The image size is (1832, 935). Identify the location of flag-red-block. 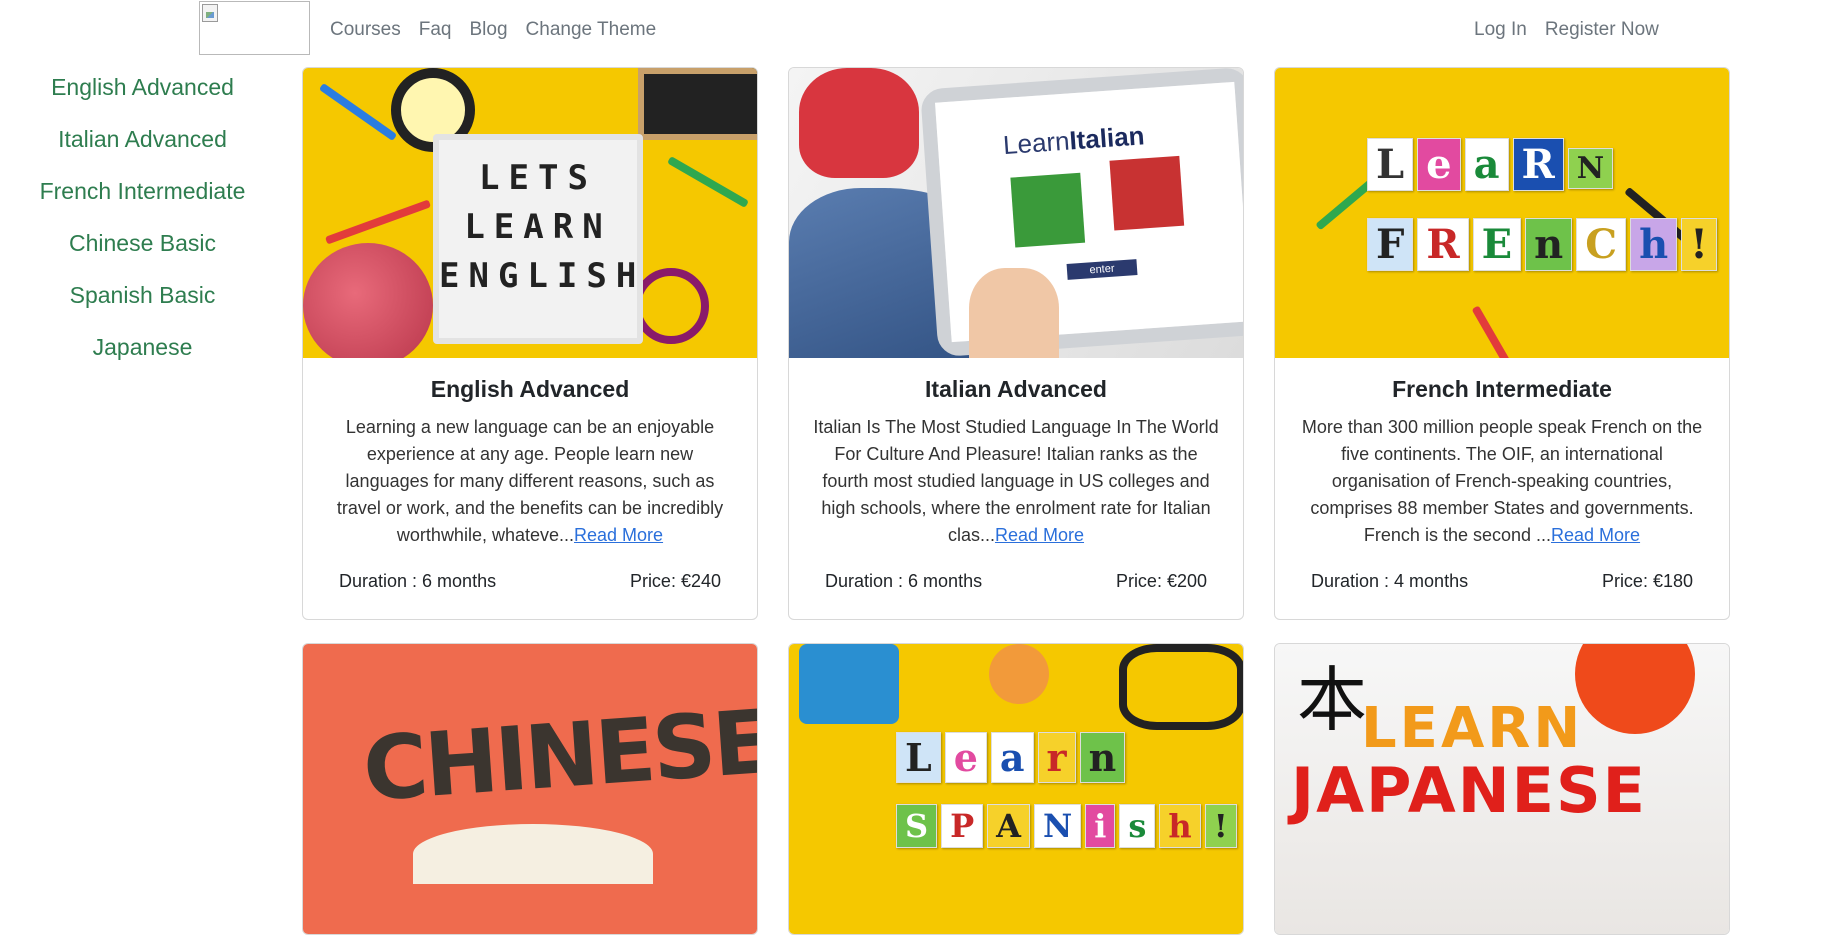
(1147, 193).